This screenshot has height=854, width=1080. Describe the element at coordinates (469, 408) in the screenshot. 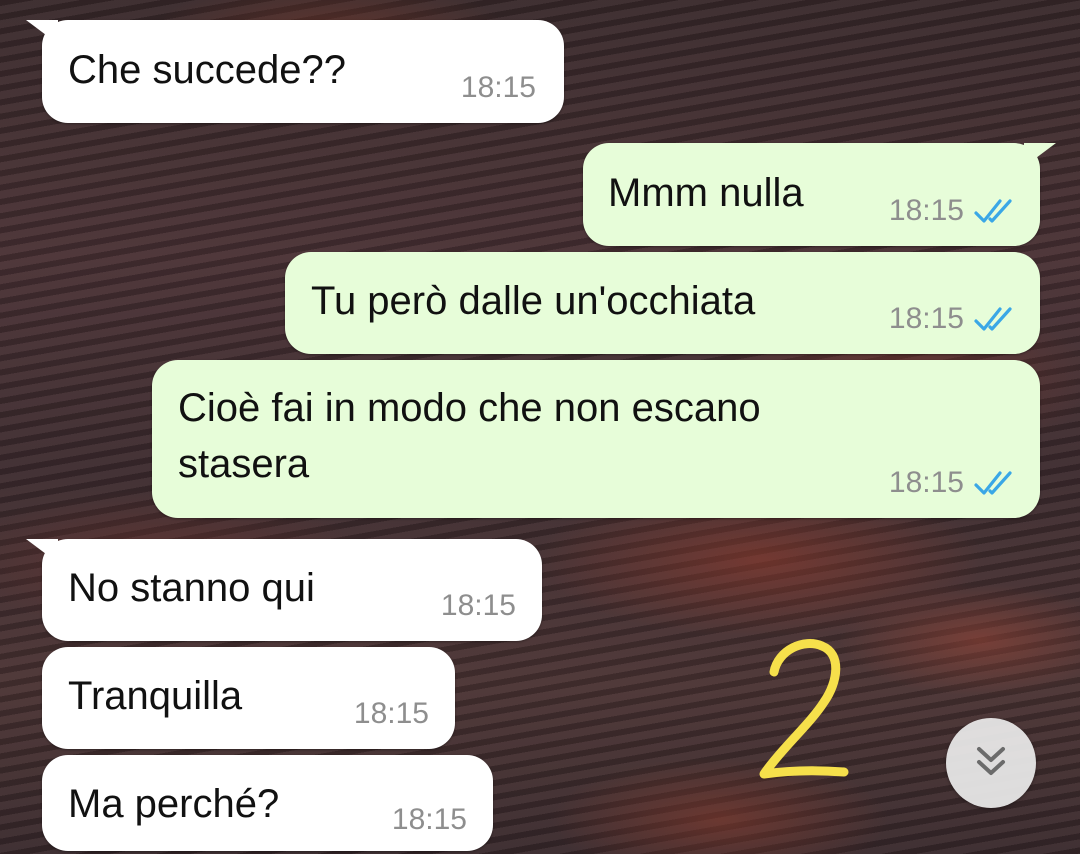

I see `message-text-line-1: Cioè fai in modo che non escano` at that location.